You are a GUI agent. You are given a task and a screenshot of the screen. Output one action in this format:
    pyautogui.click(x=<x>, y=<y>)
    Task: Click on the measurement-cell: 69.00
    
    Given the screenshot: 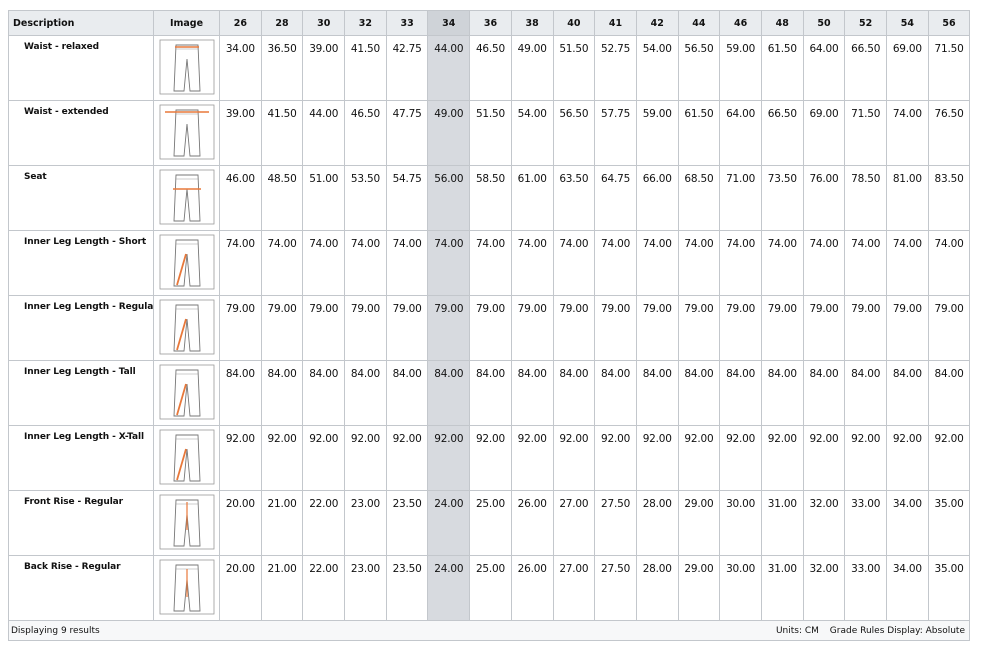 What is the action you would take?
    pyautogui.click(x=907, y=68)
    